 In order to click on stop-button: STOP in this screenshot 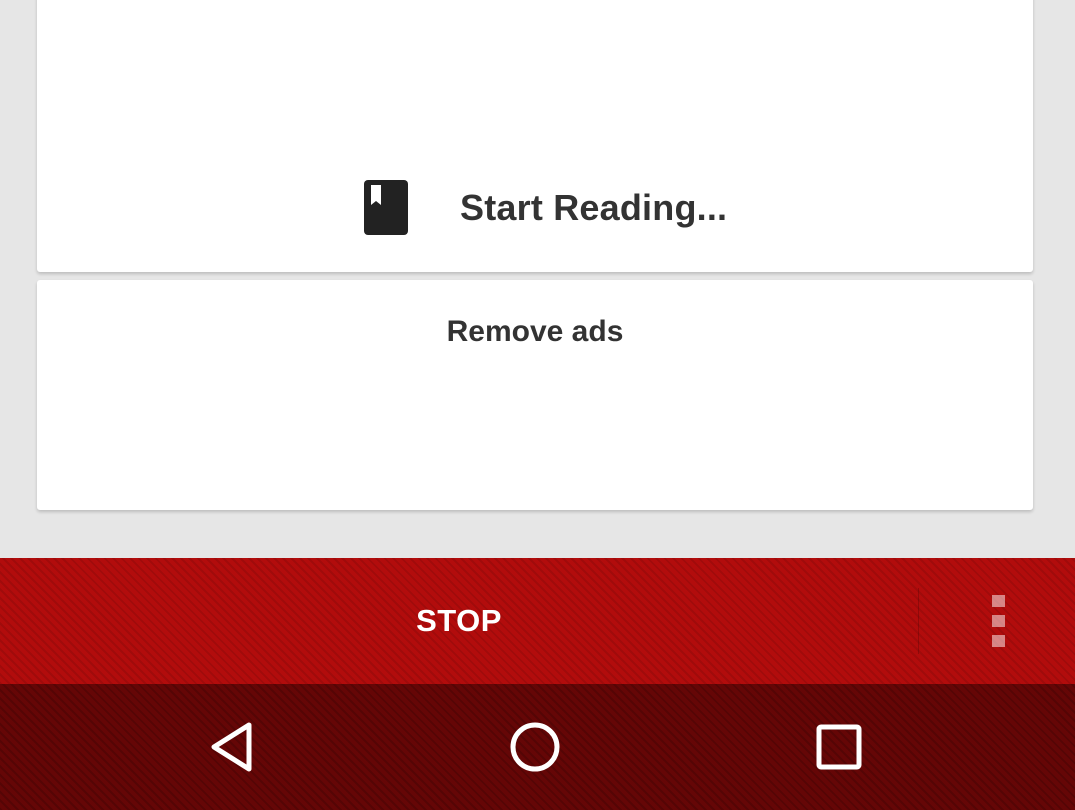, I will do `click(459, 621)`.